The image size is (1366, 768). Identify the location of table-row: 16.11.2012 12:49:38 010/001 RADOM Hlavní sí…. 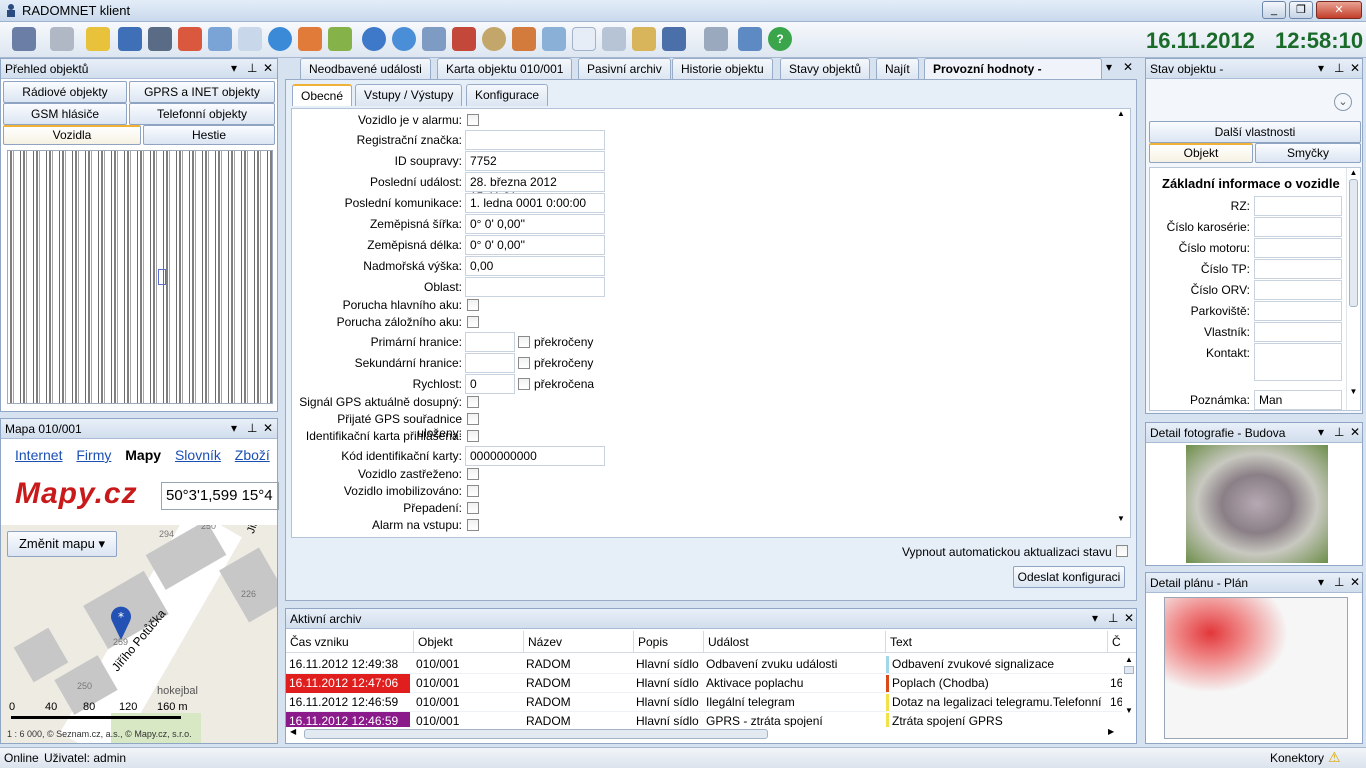
(704, 664).